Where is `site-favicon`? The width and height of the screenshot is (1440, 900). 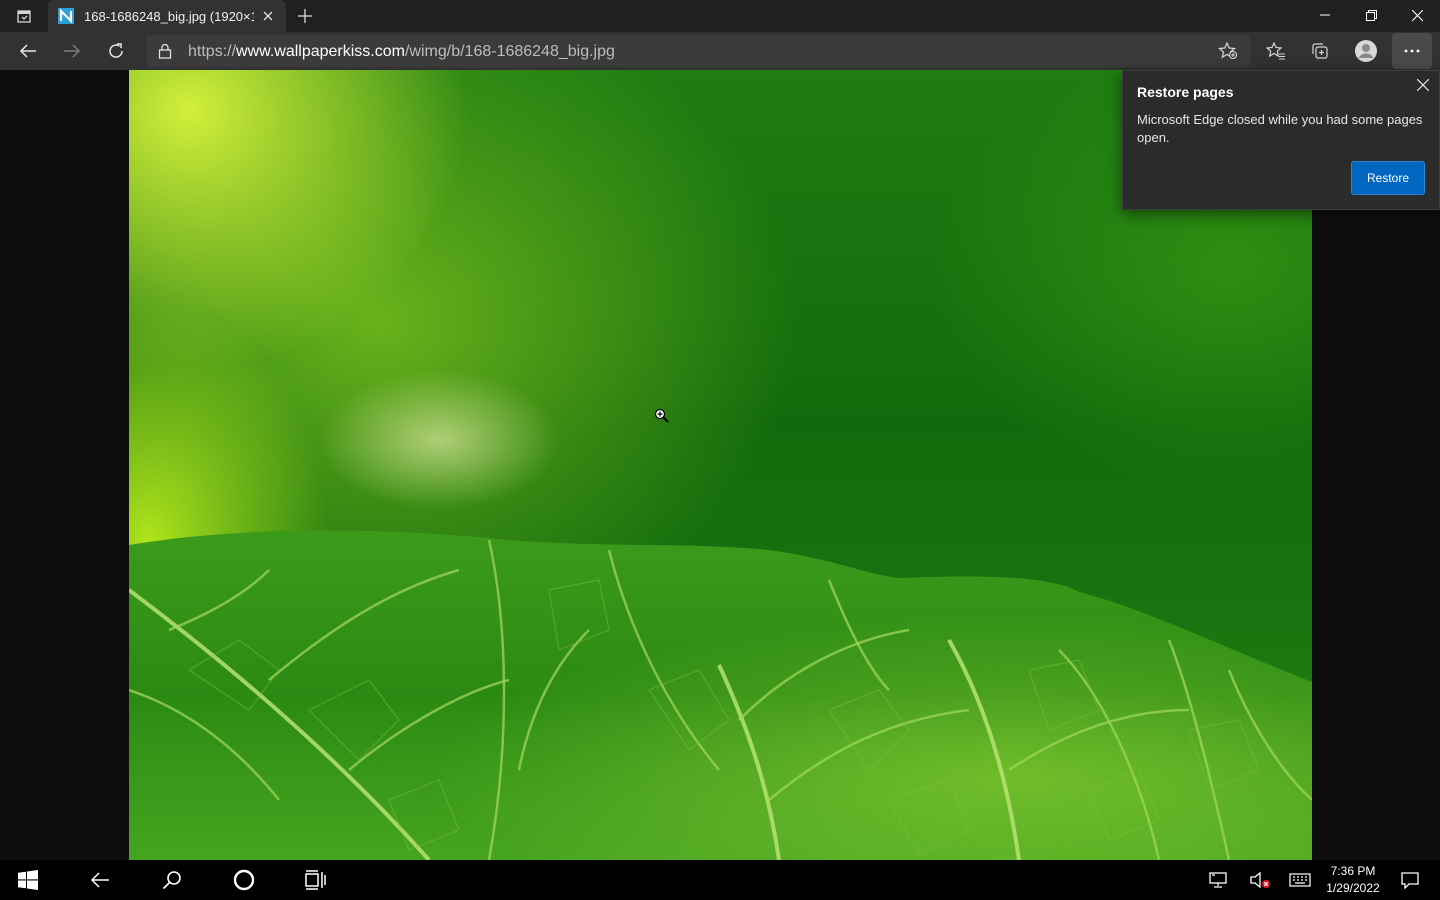 site-favicon is located at coordinates (66, 16).